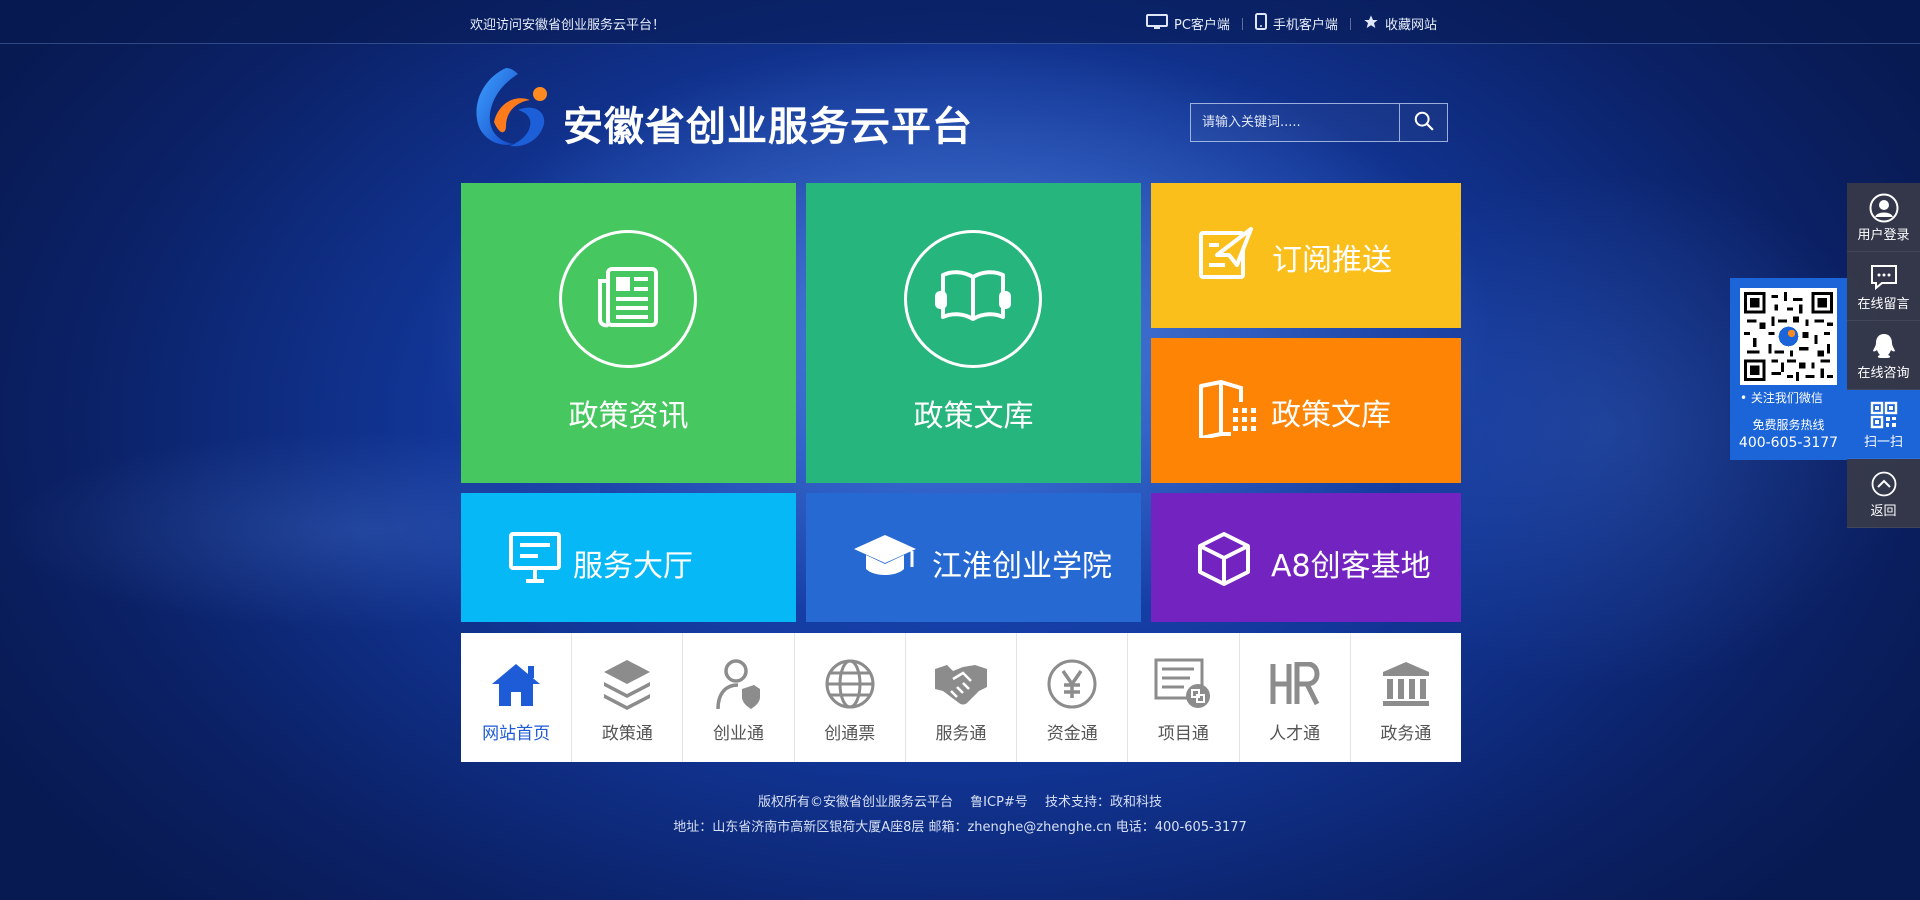 The image size is (1920, 900). What do you see at coordinates (1788, 425) in the screenshot?
I see `hotline-label: 免费服务热线` at bounding box center [1788, 425].